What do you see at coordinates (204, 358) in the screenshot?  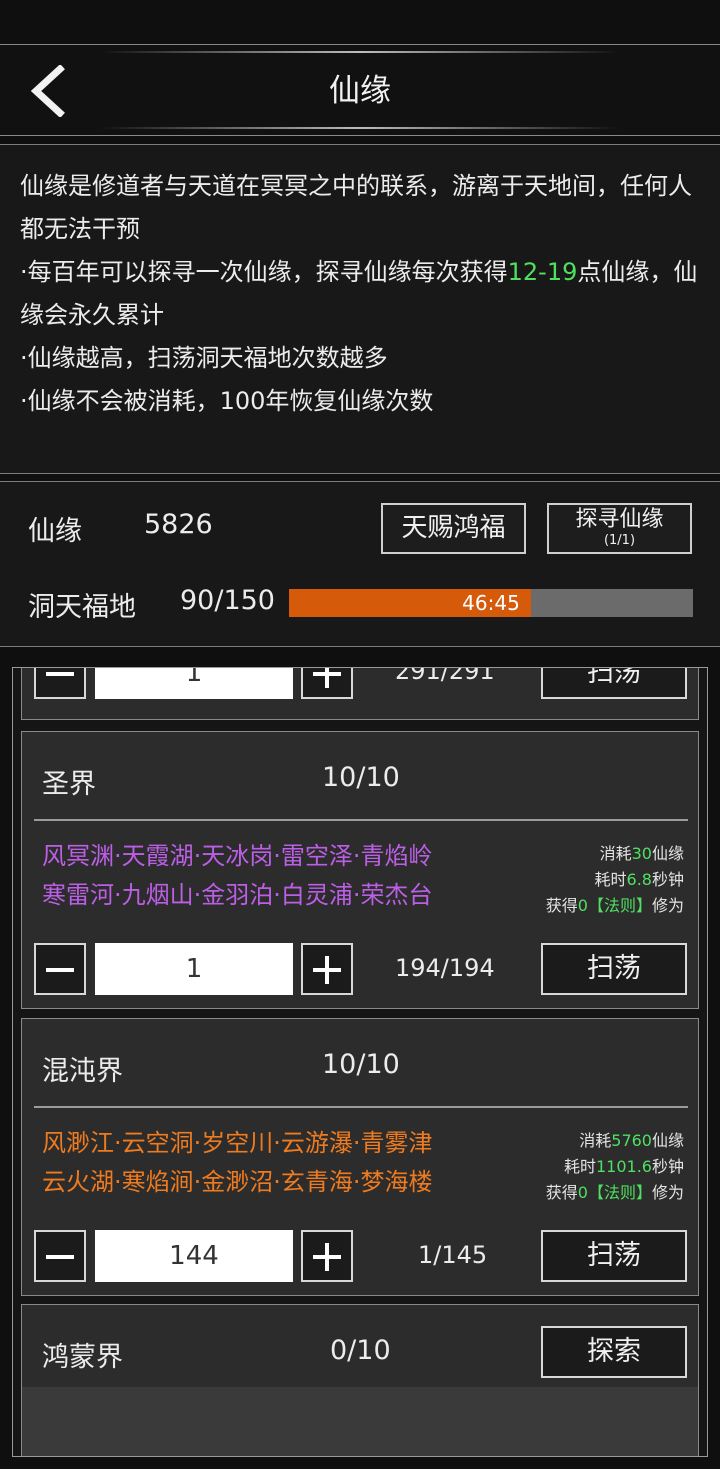 I see `description-line-3: ·仙缘越高，扫荡洞天福地次数越多` at bounding box center [204, 358].